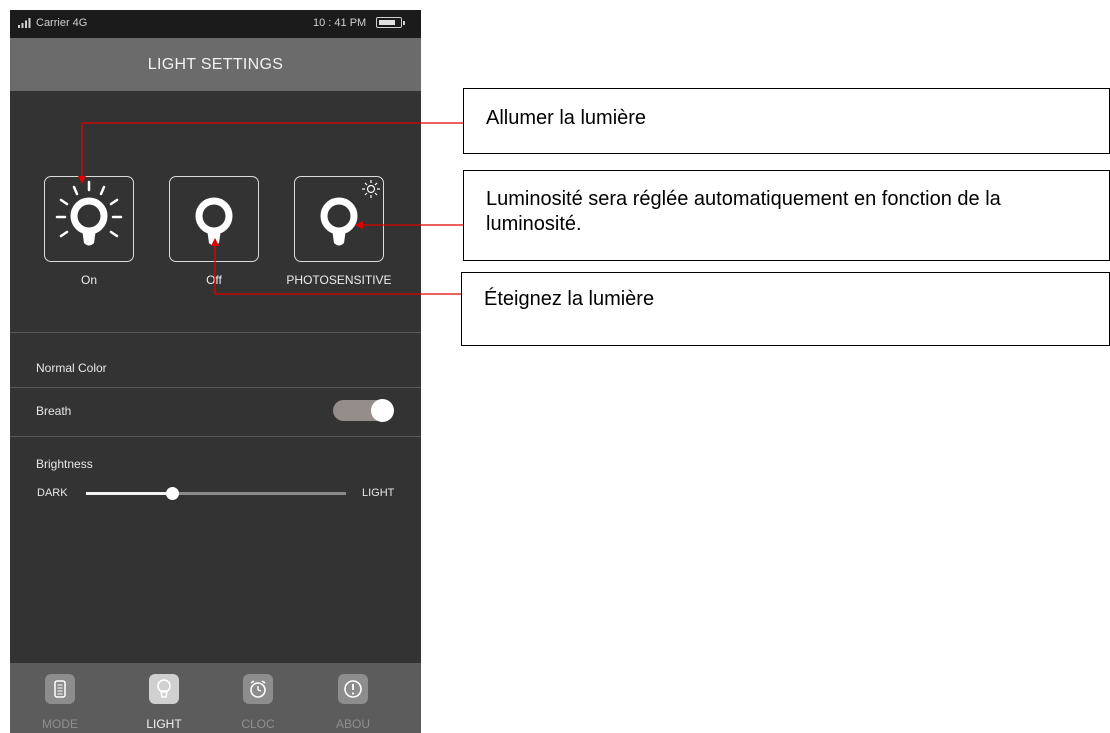 The height and width of the screenshot is (733, 1110). Describe the element at coordinates (270, 153) in the screenshot. I see `arrow-to-on` at that location.